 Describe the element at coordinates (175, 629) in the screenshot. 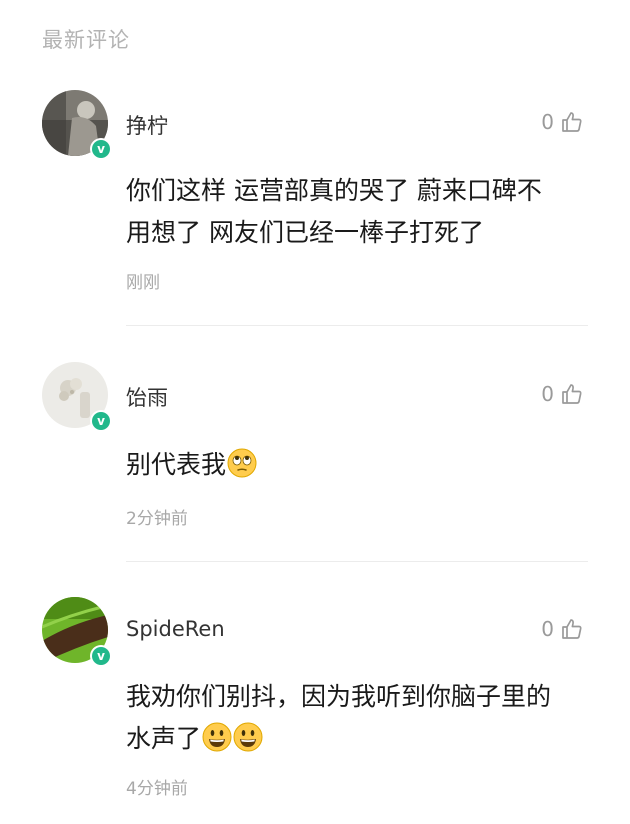

I see `username: SpideRen` at that location.